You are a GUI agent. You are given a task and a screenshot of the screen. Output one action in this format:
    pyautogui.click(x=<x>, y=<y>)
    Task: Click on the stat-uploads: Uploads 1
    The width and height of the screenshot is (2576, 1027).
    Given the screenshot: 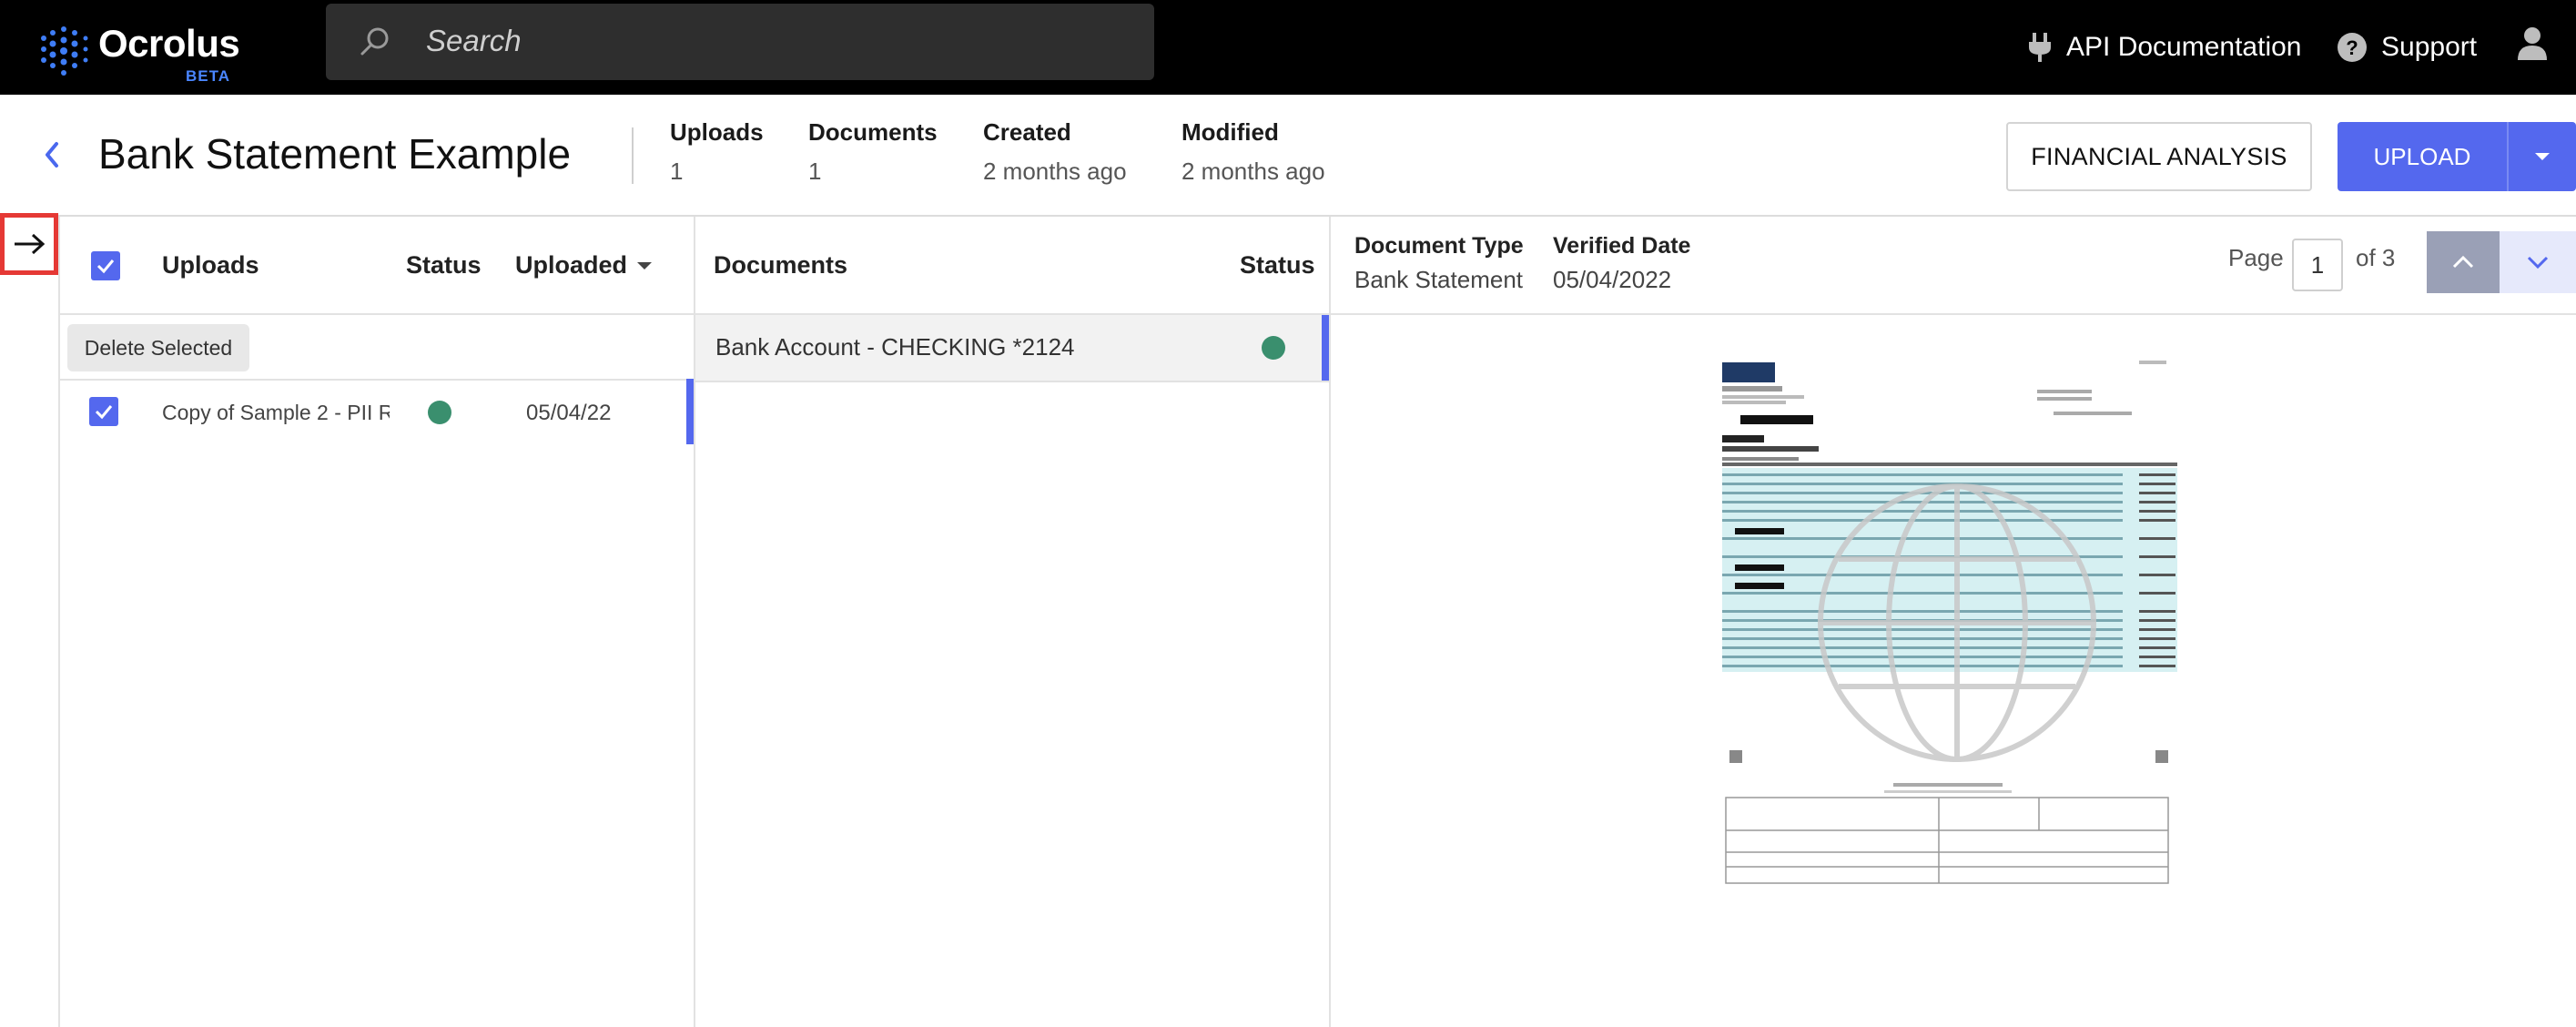 What is the action you would take?
    pyautogui.click(x=717, y=152)
    